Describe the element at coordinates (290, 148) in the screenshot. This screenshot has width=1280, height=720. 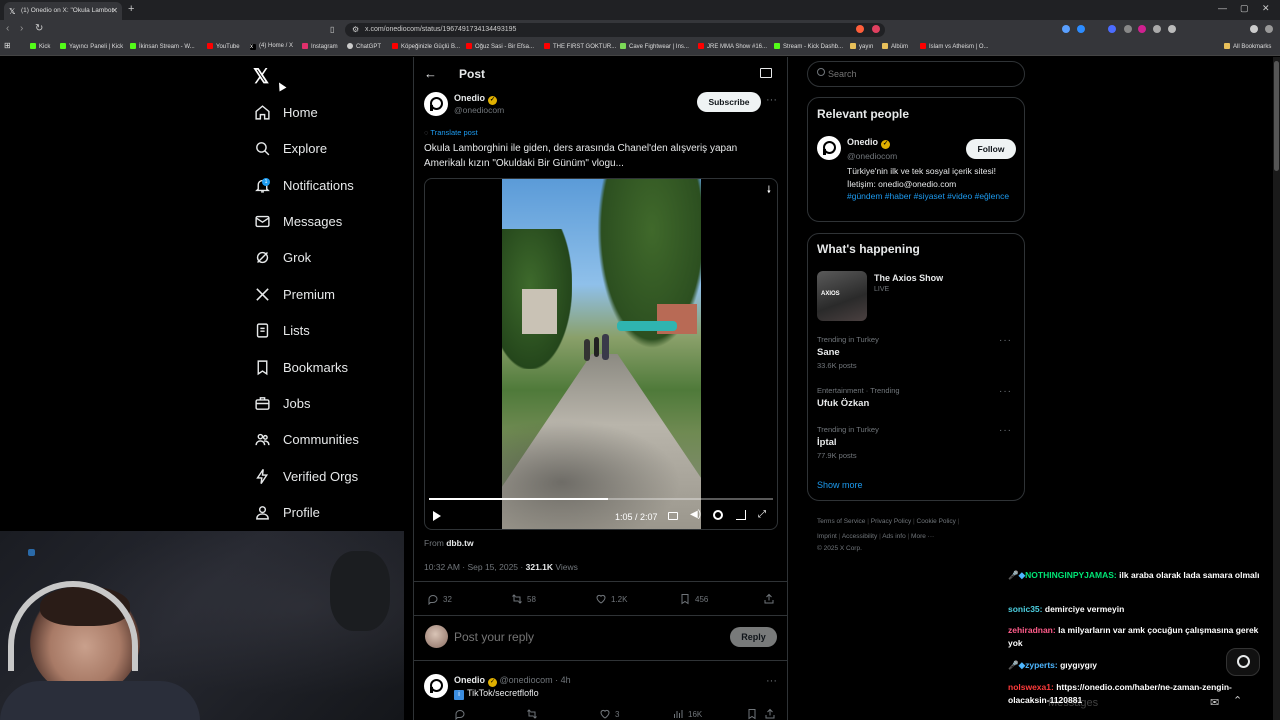
I see `nav-item-explore: Explore` at that location.